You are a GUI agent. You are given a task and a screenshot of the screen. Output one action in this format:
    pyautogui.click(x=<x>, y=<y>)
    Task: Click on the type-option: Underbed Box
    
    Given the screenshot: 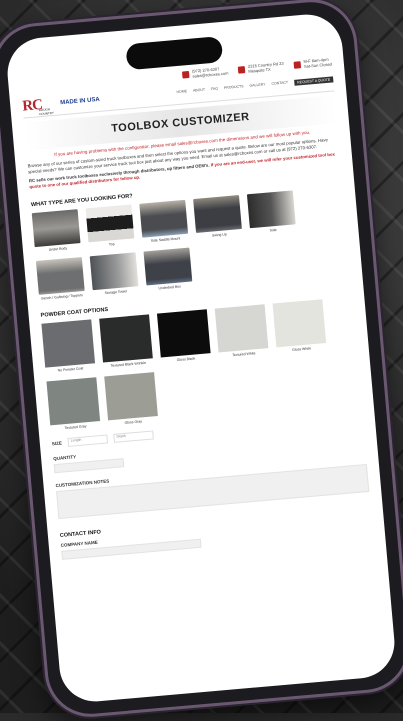 What is the action you would take?
    pyautogui.click(x=168, y=269)
    